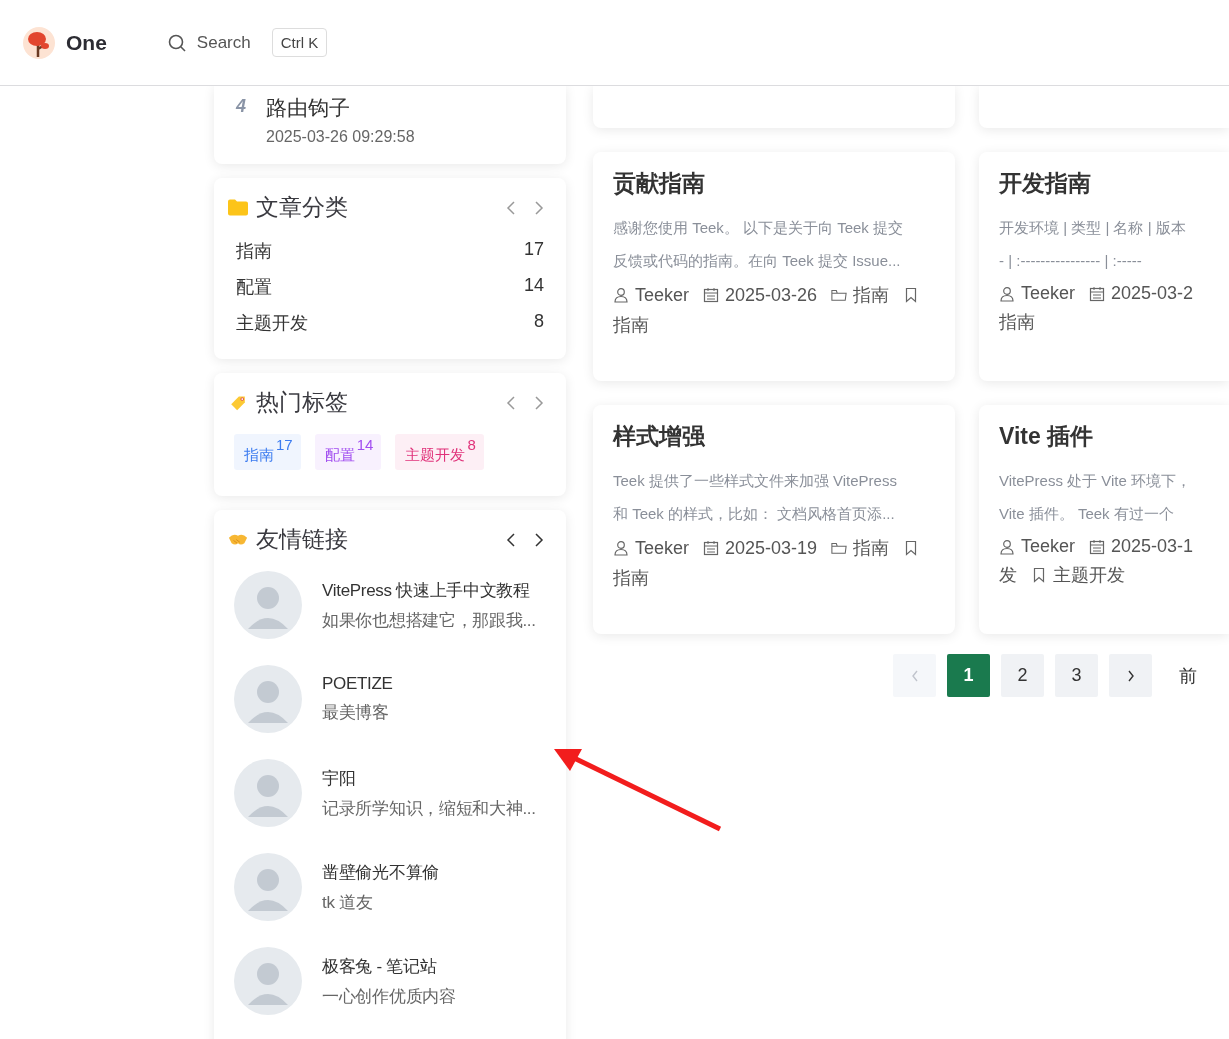 The width and height of the screenshot is (1229, 1039). Describe the element at coordinates (357, 684) in the screenshot. I see `friend-link: POETIZE` at that location.